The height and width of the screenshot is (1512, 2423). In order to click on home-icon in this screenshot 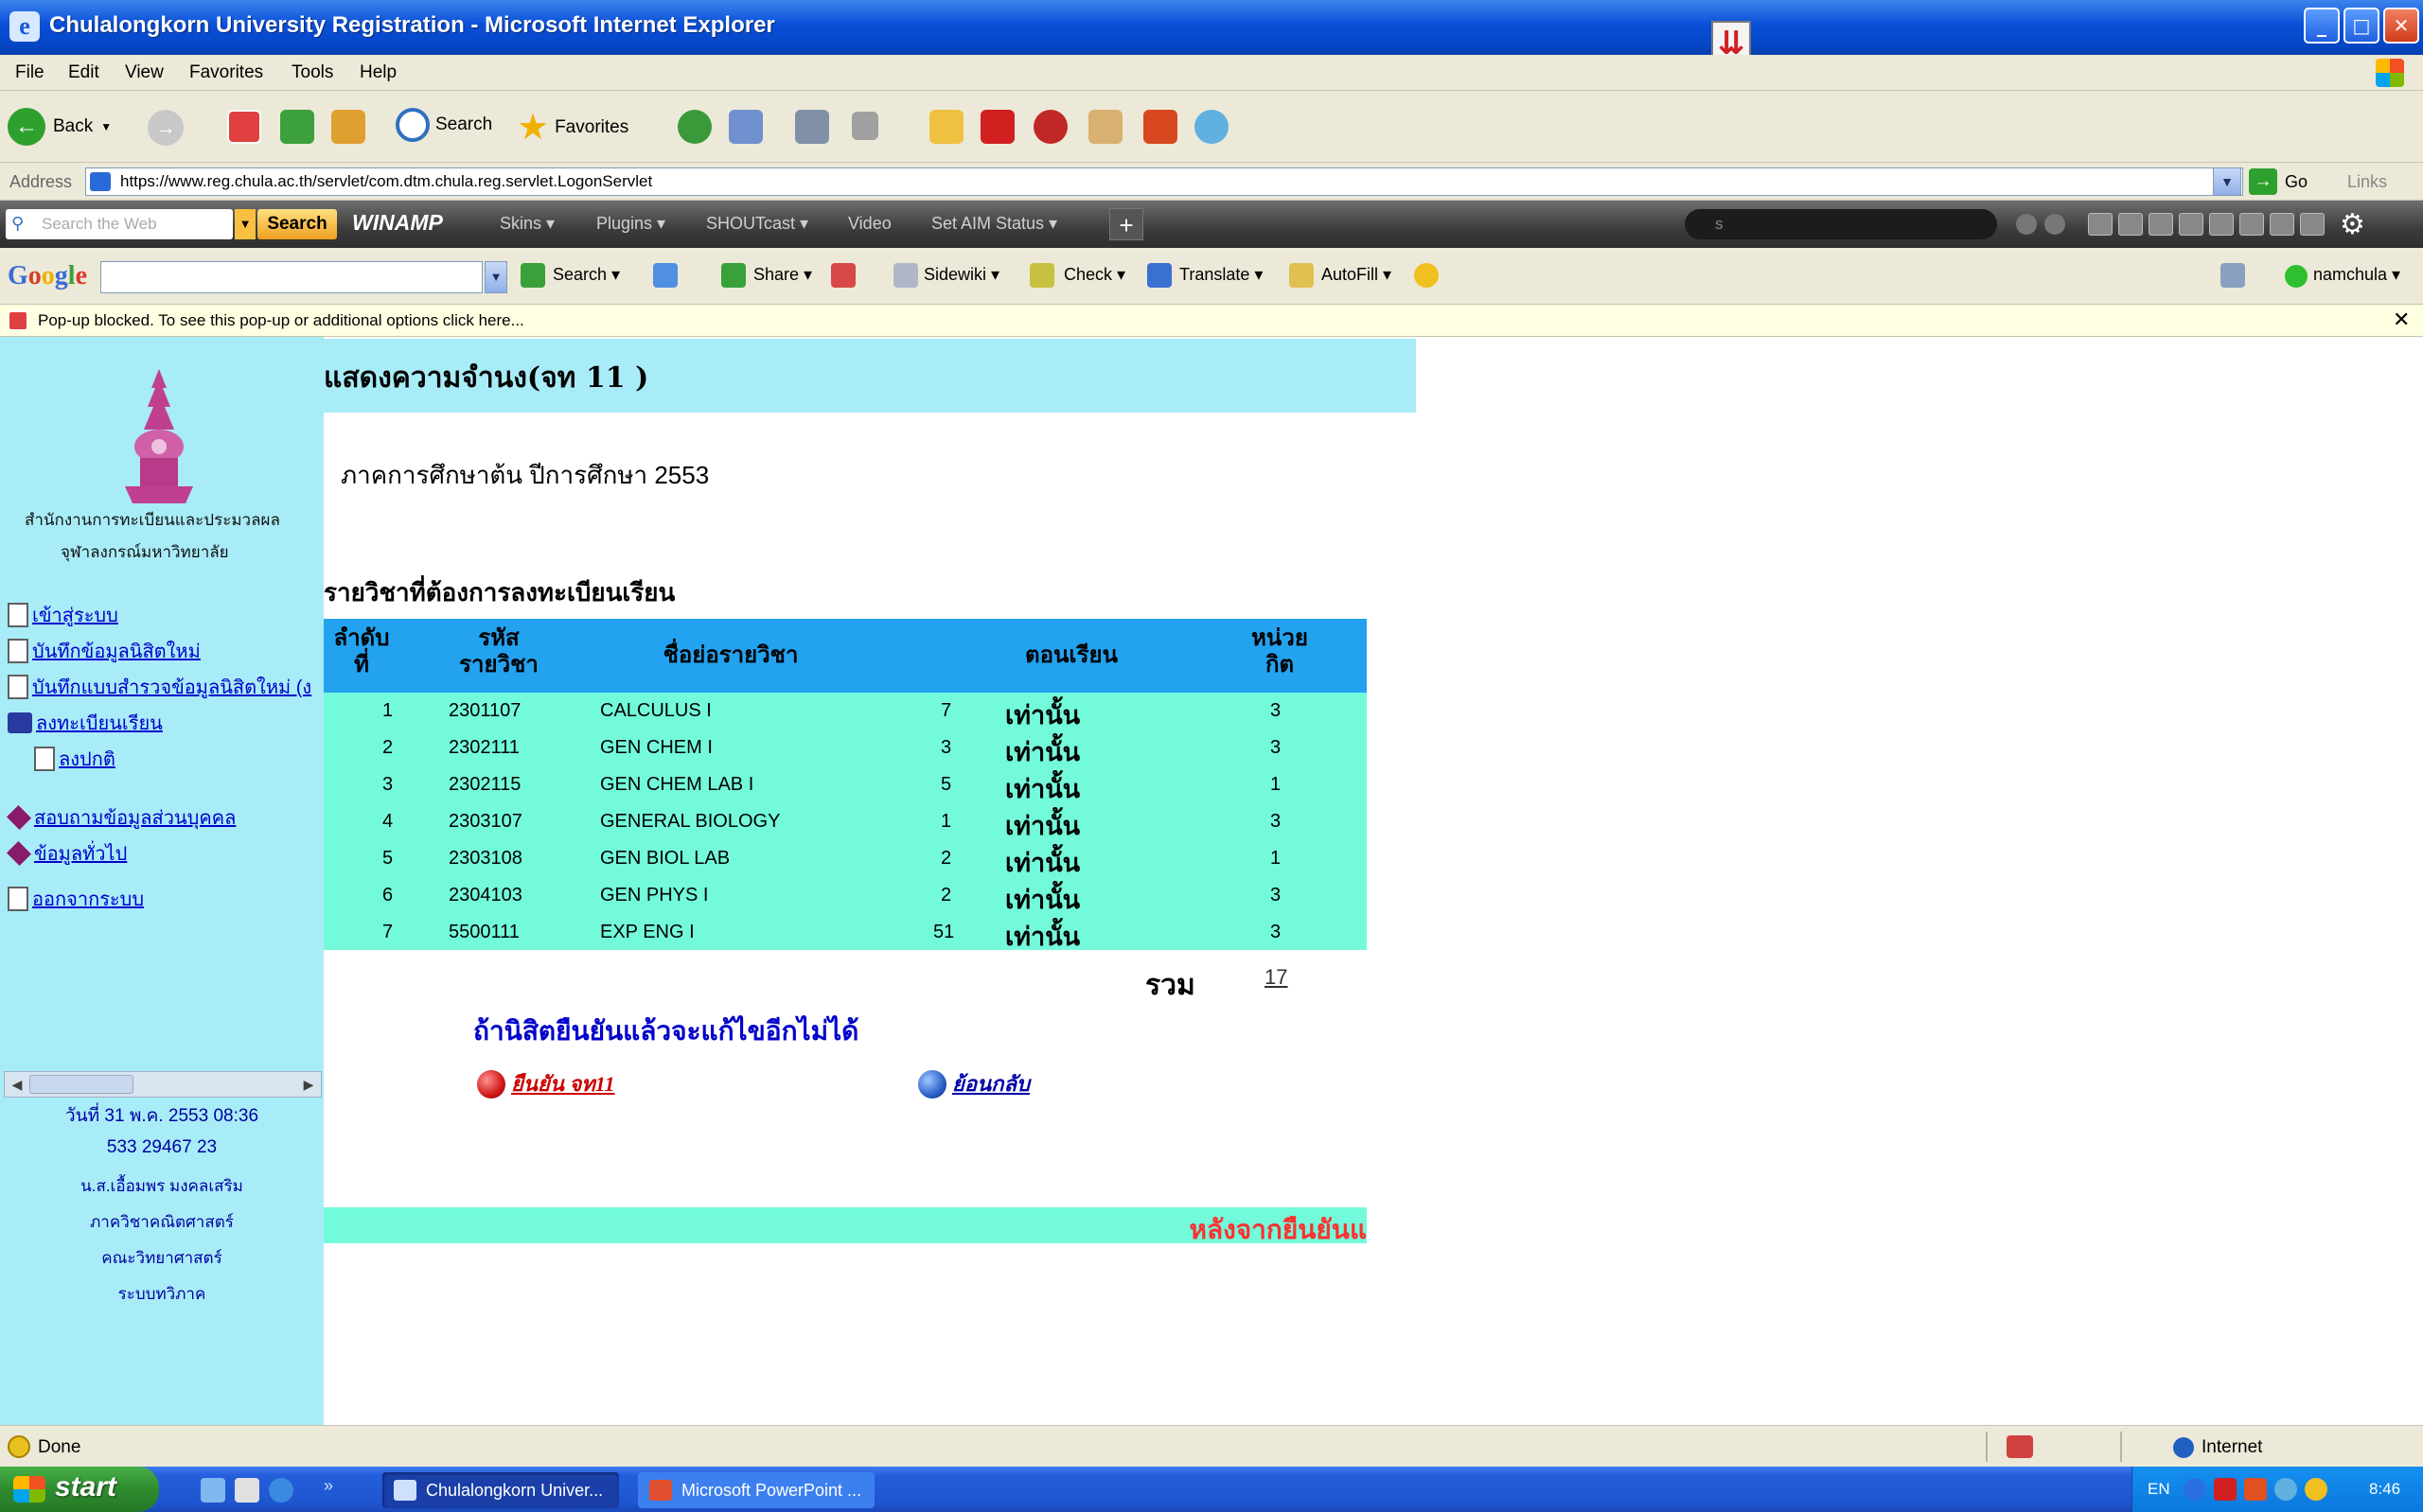, I will do `click(348, 127)`.